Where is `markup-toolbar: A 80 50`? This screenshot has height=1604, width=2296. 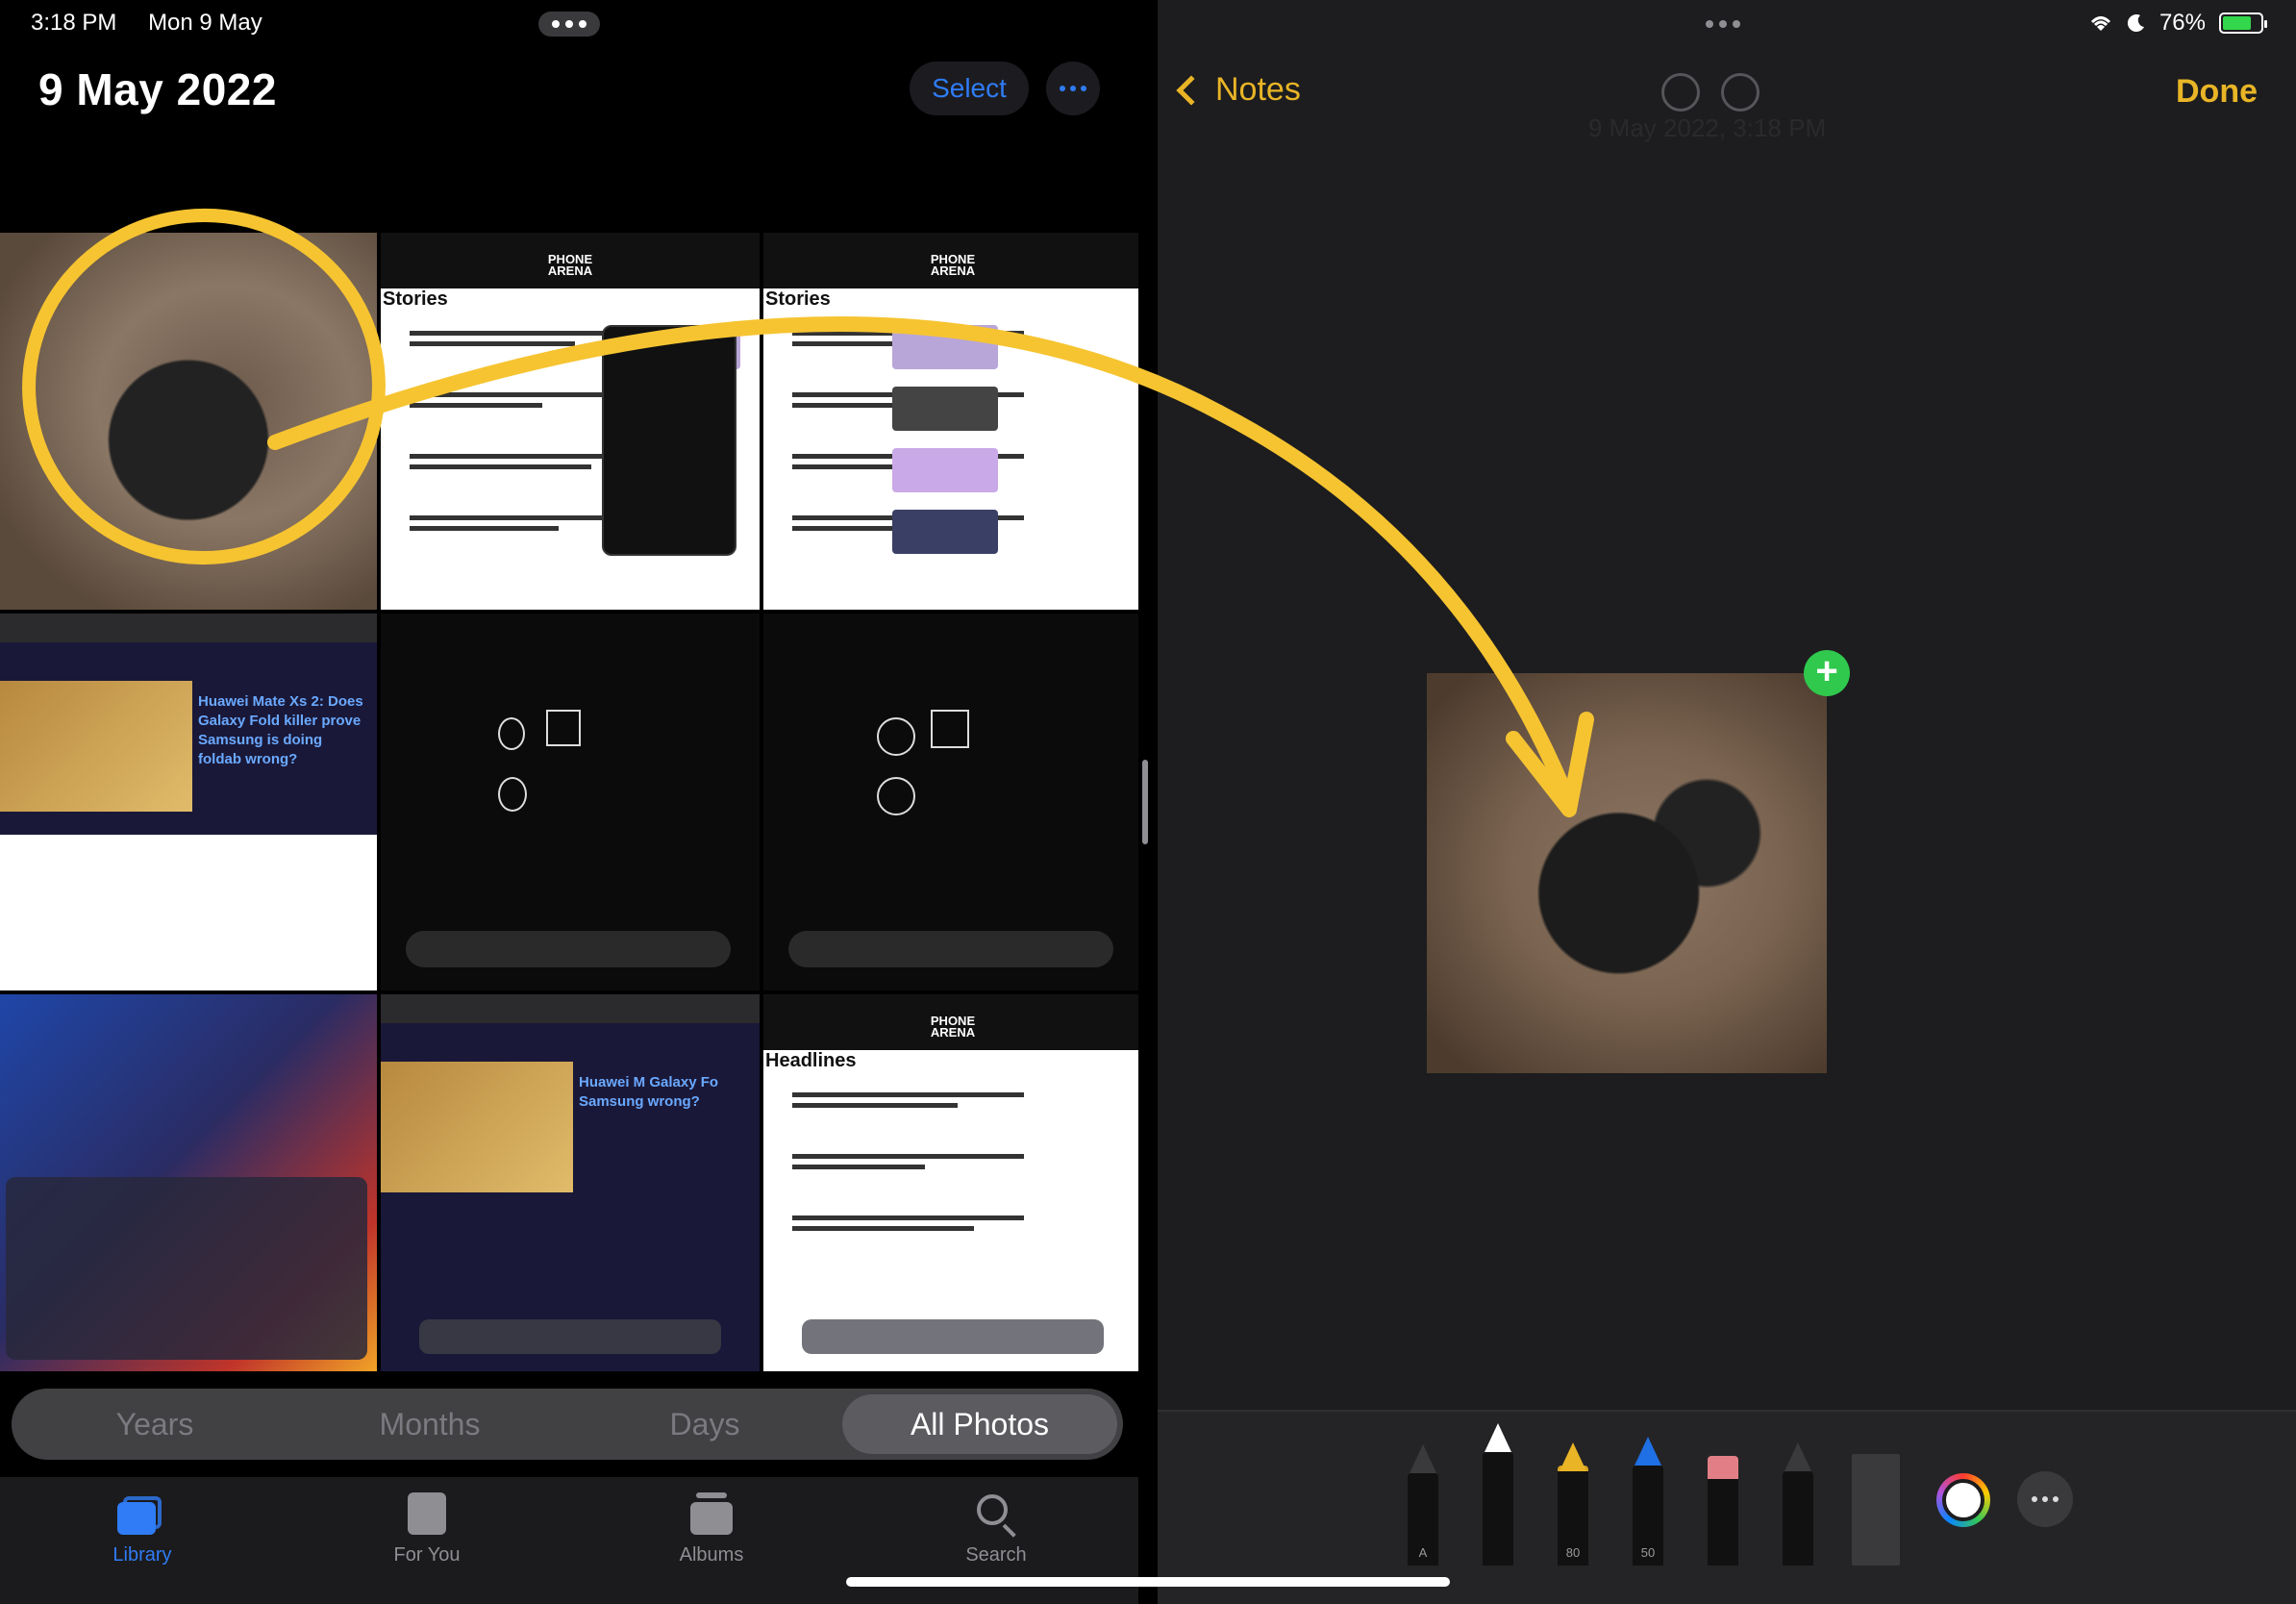
markup-toolbar: A 80 50 is located at coordinates (1727, 1507).